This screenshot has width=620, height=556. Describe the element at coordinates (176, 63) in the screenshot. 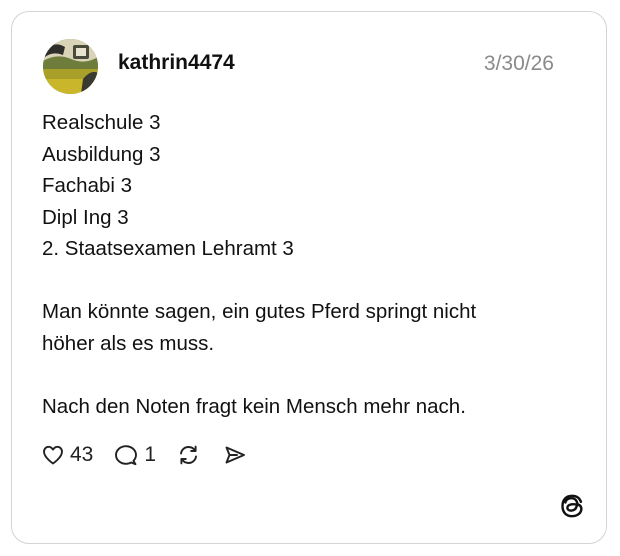

I see `username: kathrin4474` at that location.